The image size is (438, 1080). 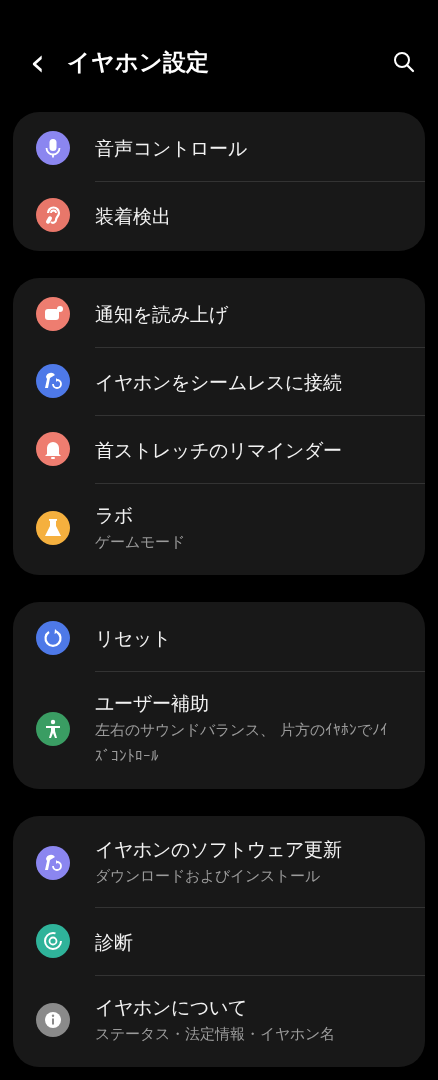 I want to click on setting-label: 首ストレッチのリマインダー, so click(x=245, y=449).